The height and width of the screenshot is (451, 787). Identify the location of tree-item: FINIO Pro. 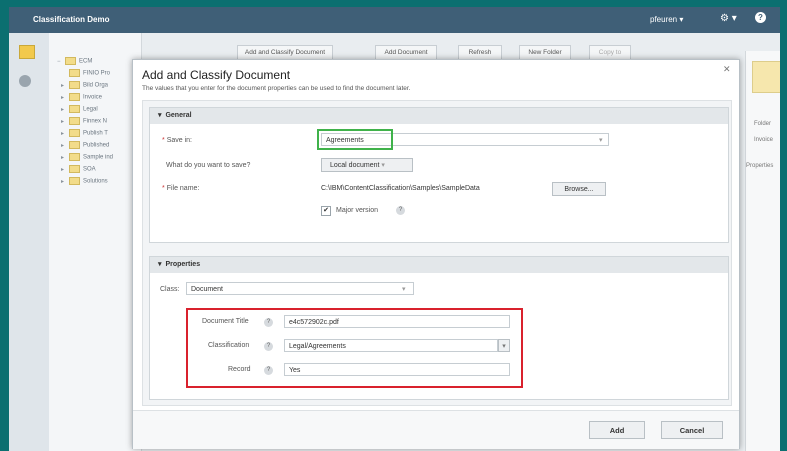
(85, 74).